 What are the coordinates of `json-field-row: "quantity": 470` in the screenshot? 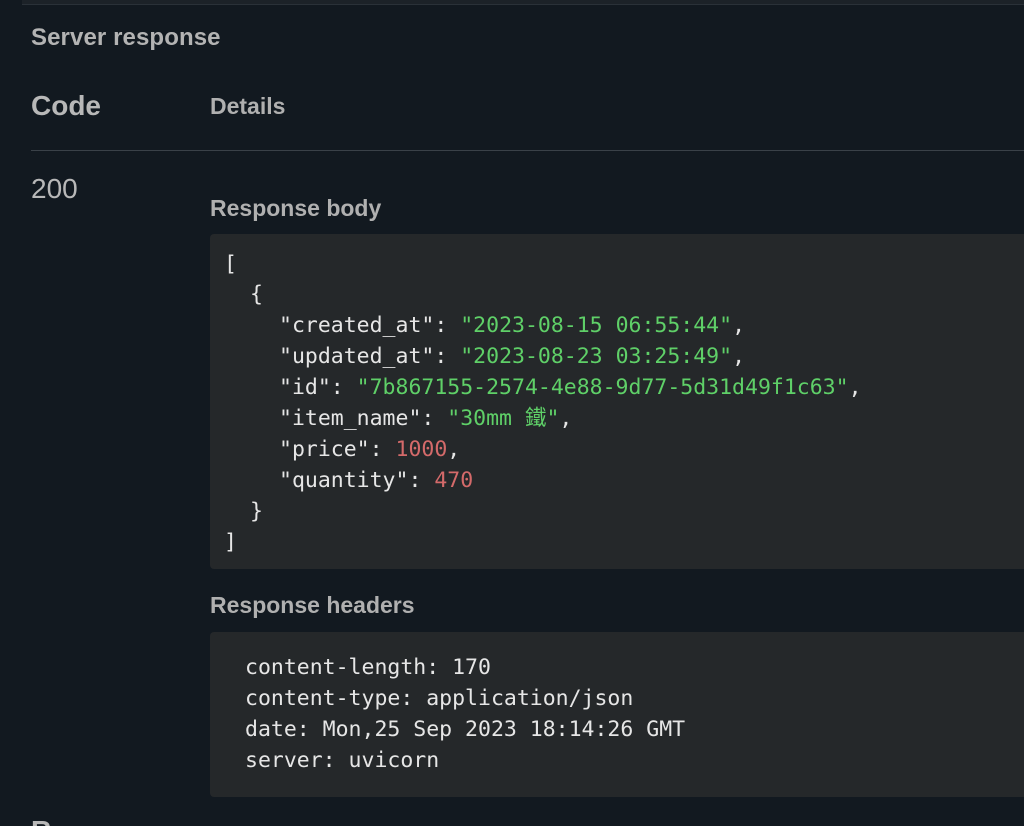 It's located at (376, 480).